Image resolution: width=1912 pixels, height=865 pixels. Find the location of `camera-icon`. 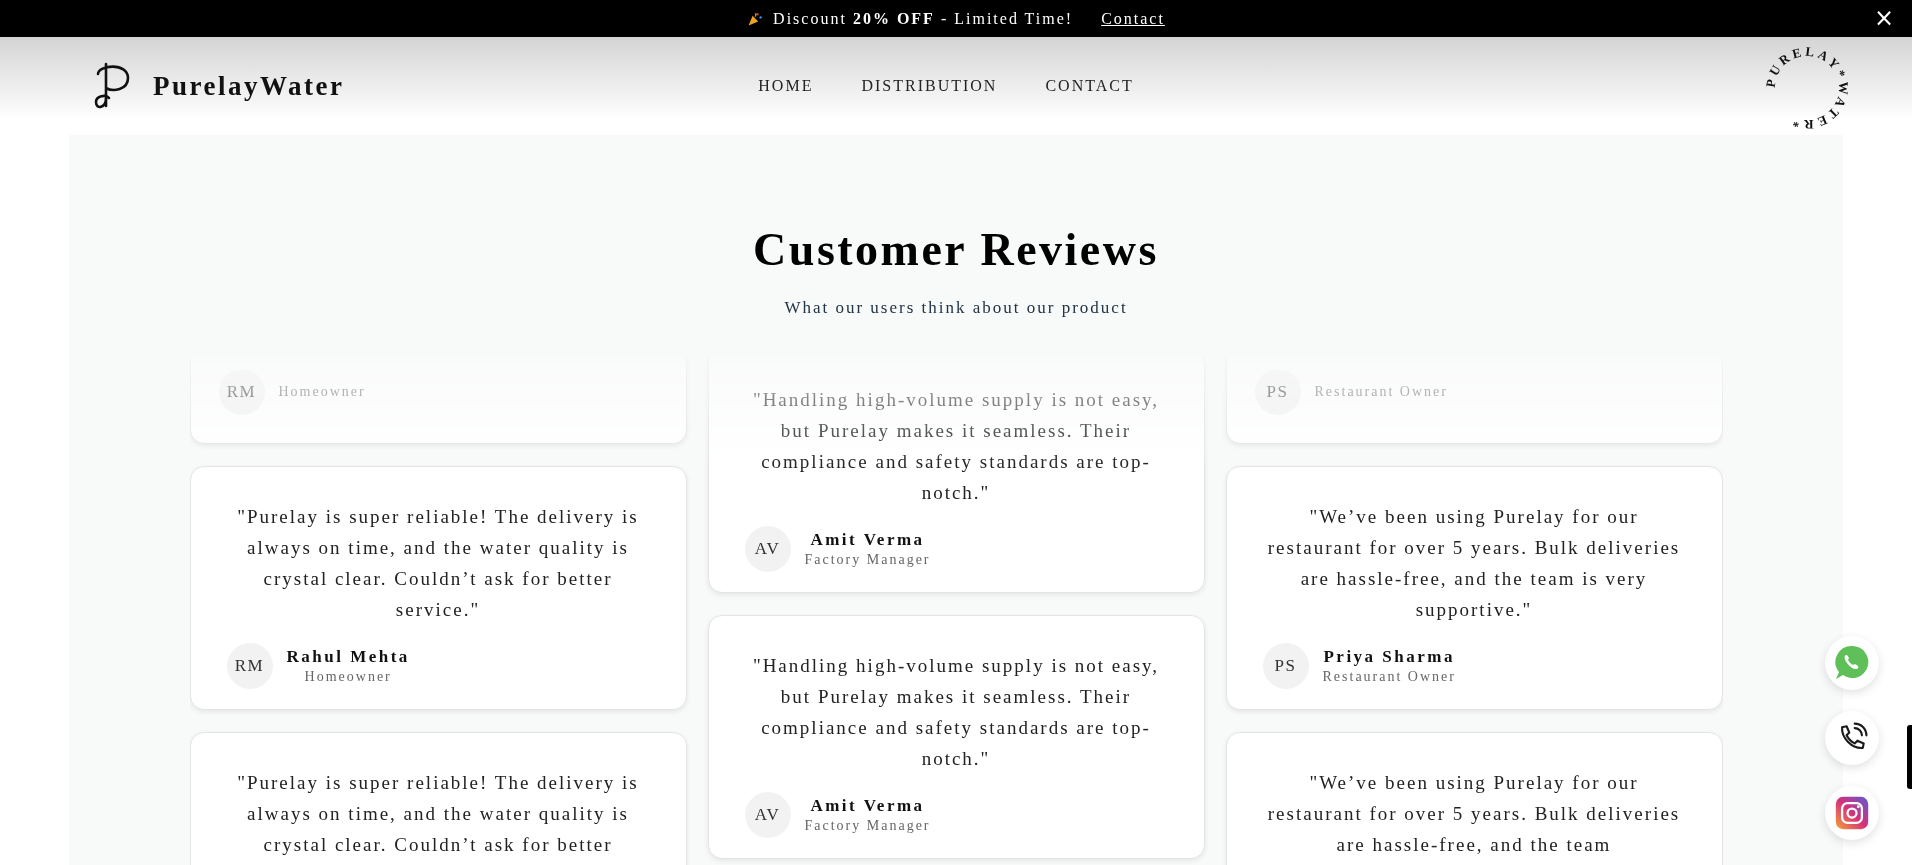

camera-icon is located at coordinates (1852, 813).